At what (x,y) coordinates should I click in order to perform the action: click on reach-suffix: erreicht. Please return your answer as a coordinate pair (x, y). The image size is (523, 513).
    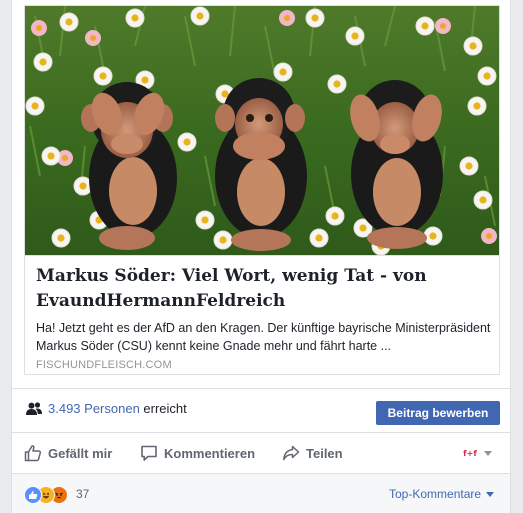
    Looking at the image, I should click on (163, 408).